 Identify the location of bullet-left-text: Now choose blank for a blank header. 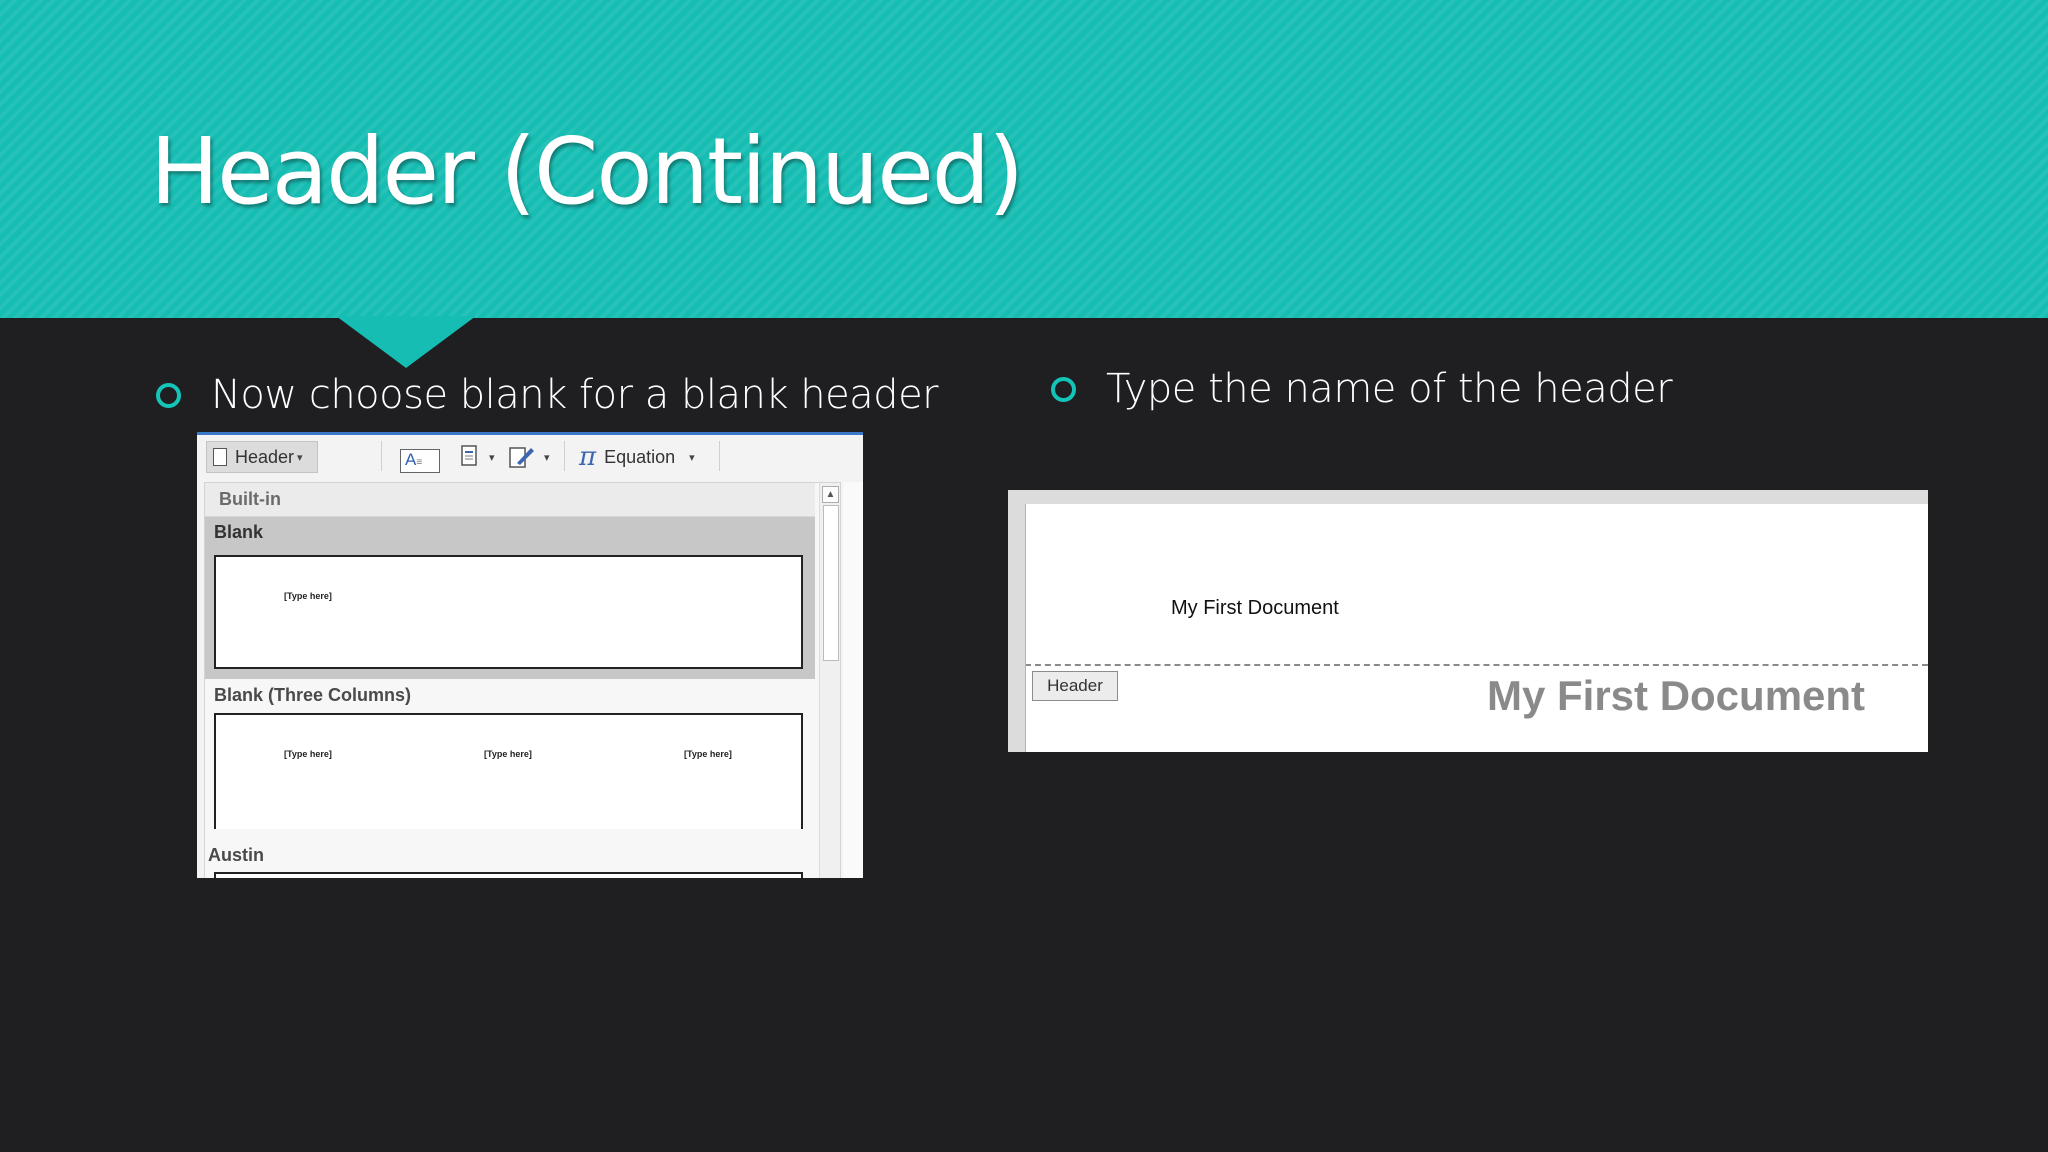
(575, 395).